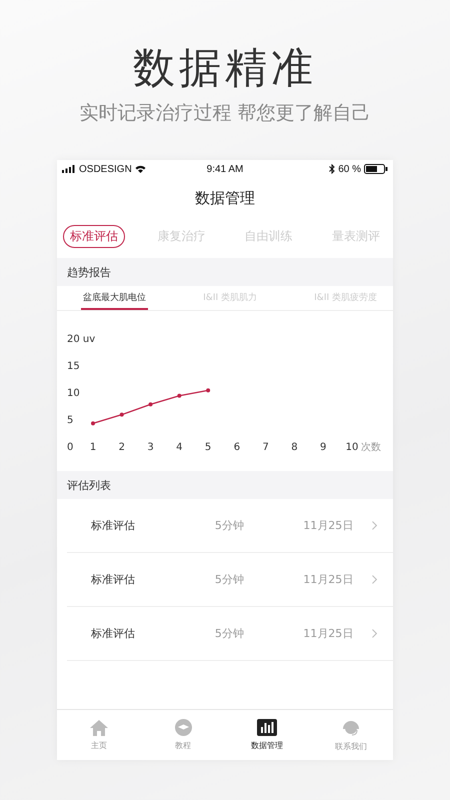 The image size is (450, 800). Describe the element at coordinates (73, 366) in the screenshot. I see `y-tick-label: 15` at that location.